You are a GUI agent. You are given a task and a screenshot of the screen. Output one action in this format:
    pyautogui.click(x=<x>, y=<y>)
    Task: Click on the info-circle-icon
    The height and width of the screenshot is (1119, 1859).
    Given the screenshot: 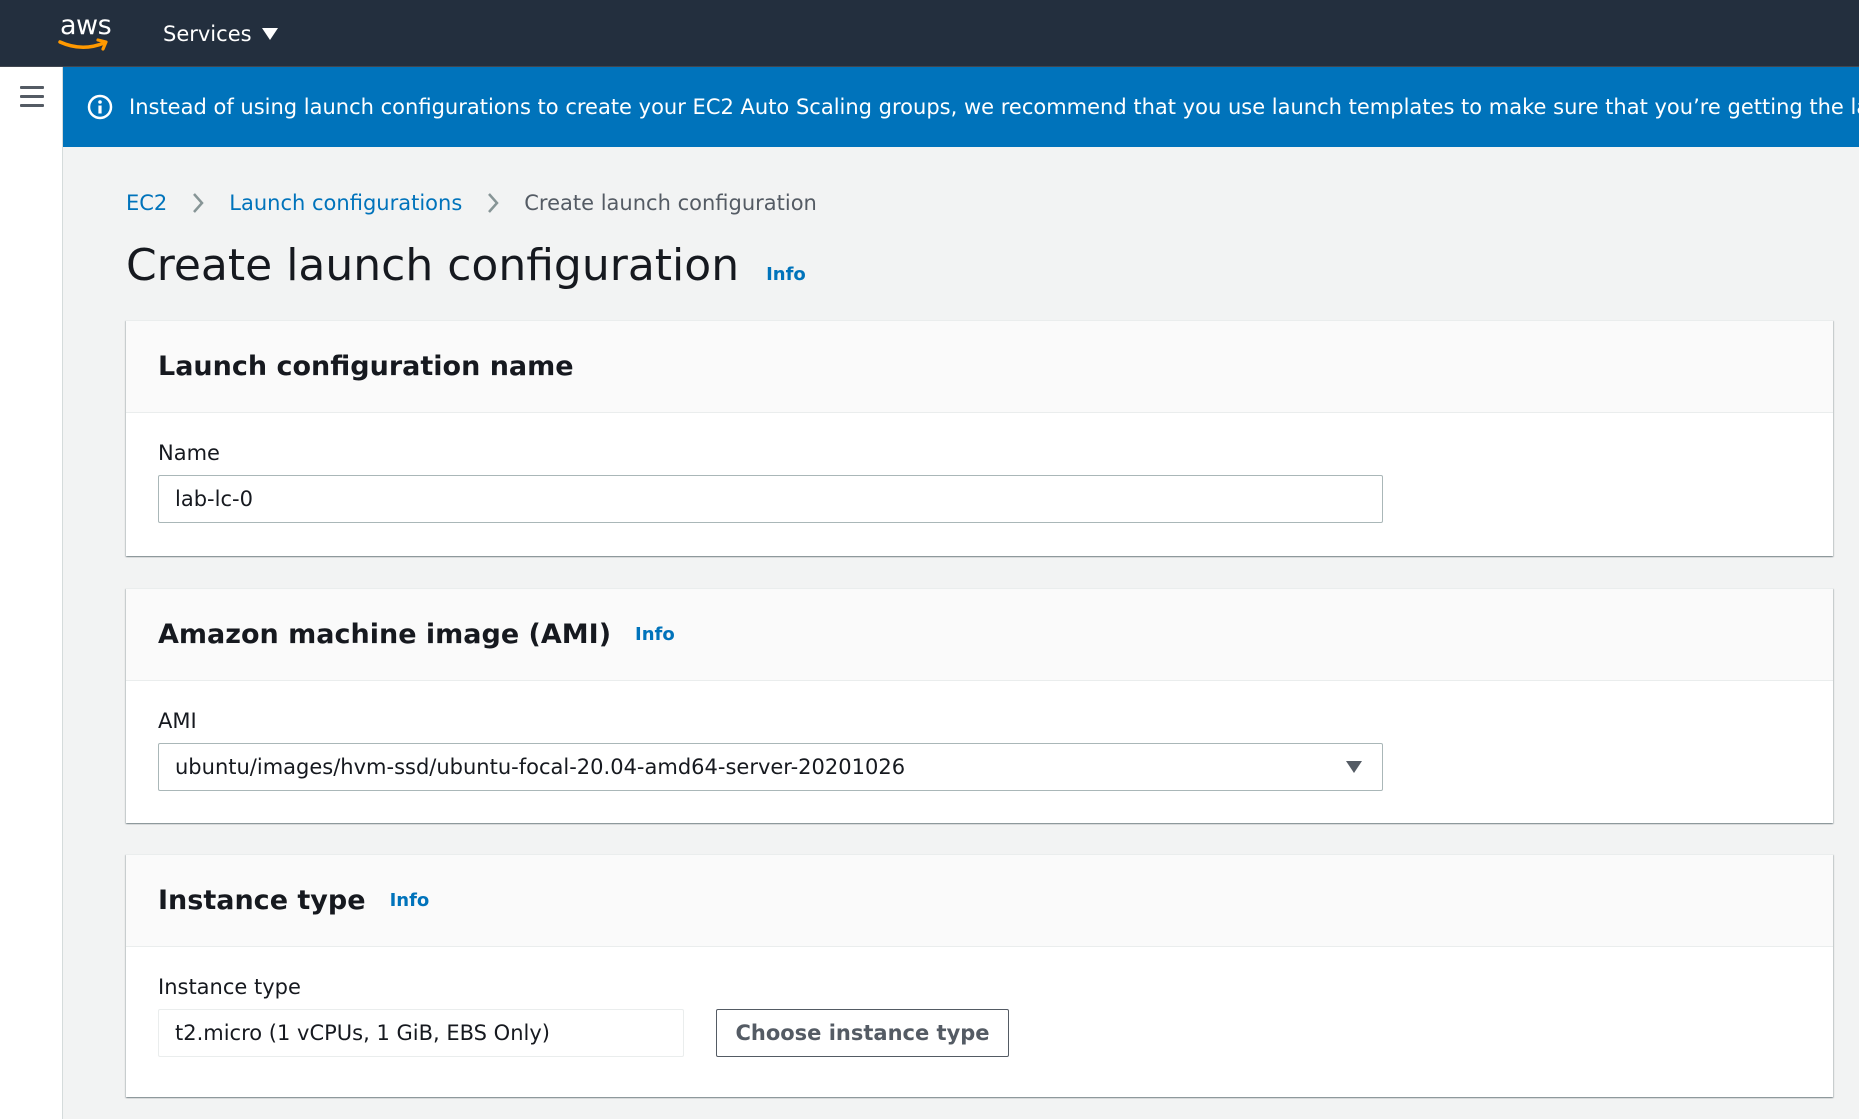 What is the action you would take?
    pyautogui.click(x=100, y=107)
    